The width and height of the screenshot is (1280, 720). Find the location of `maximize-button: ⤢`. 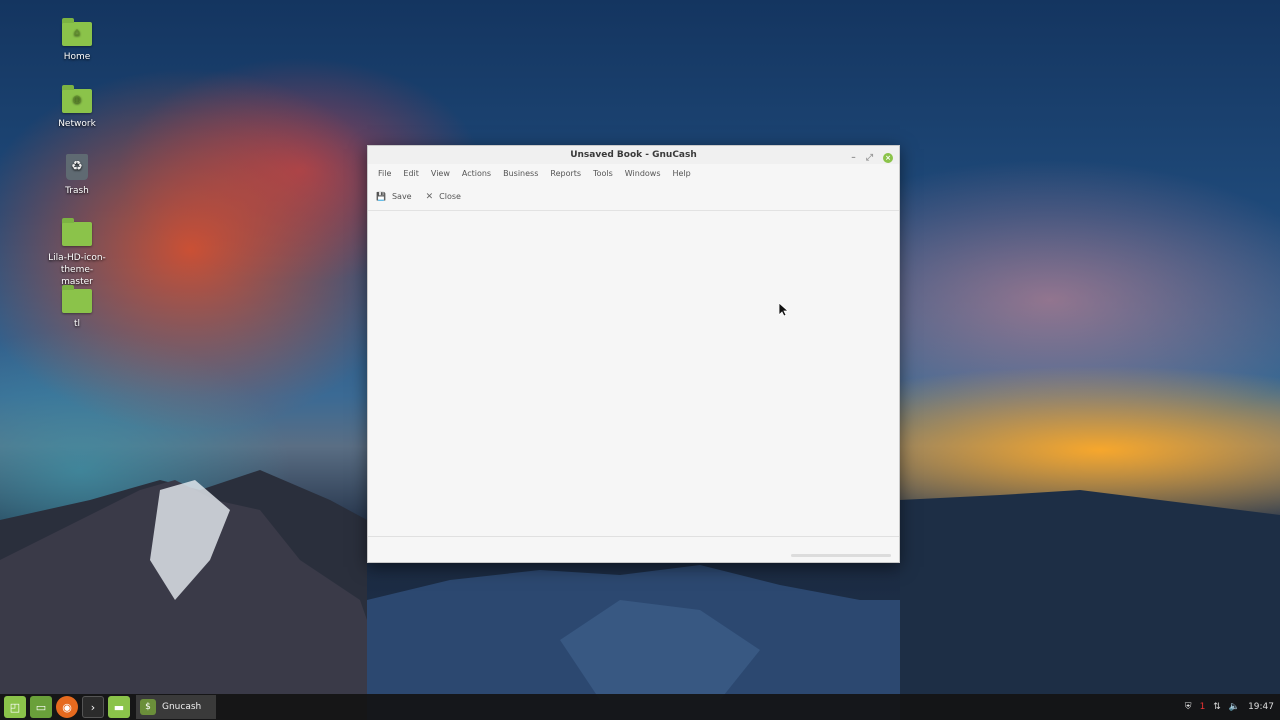

maximize-button: ⤢ is located at coordinates (869, 158).